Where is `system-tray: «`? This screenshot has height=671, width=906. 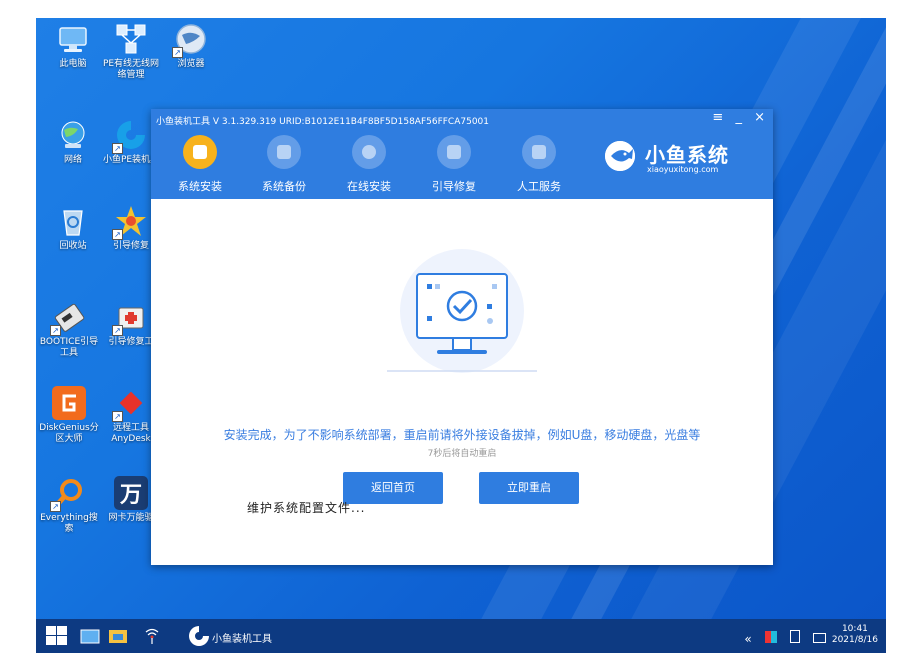
system-tray: « is located at coordinates (785, 637).